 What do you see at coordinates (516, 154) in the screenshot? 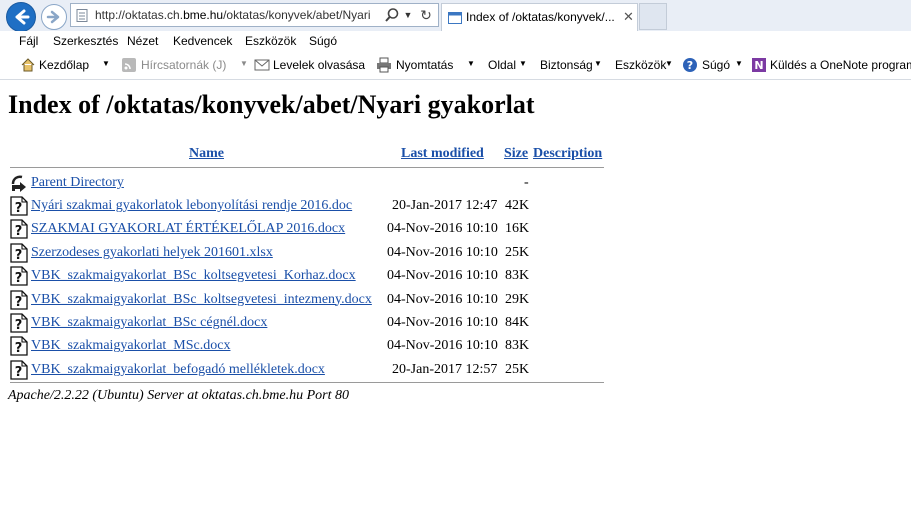
I see `column-header-size: Size` at bounding box center [516, 154].